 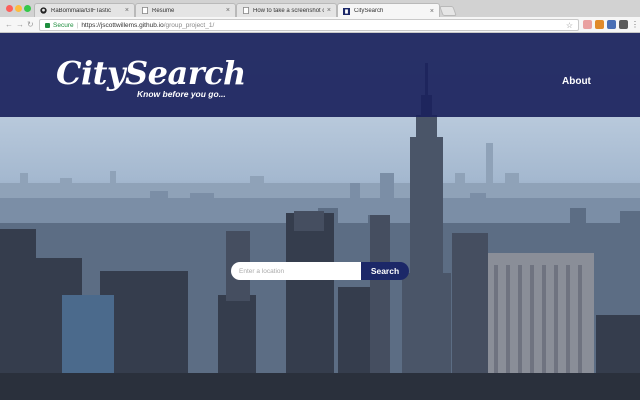 What do you see at coordinates (9, 25) in the screenshot?
I see `back-arrow-icon: ←` at bounding box center [9, 25].